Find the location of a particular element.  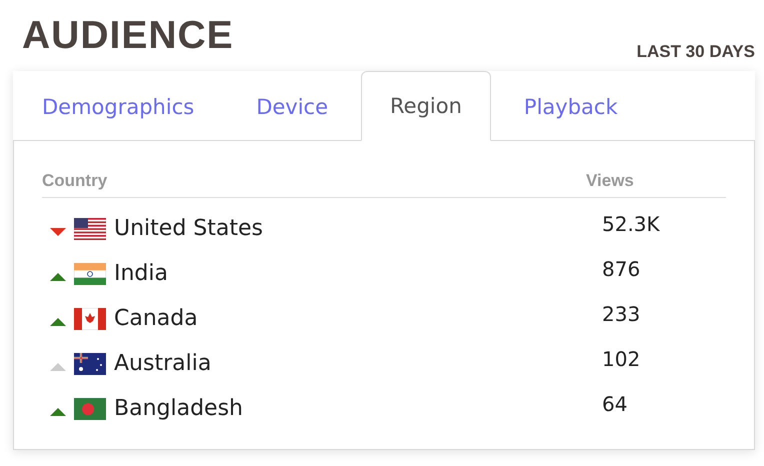

views-count: 64 is located at coordinates (614, 404).